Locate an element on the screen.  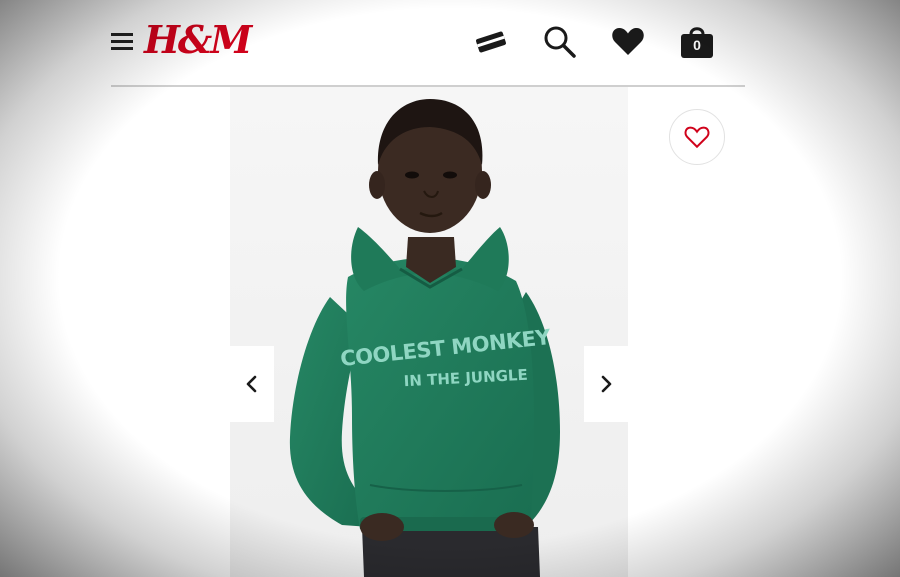
shopping-bag-icon: 0 is located at coordinates (697, 41).